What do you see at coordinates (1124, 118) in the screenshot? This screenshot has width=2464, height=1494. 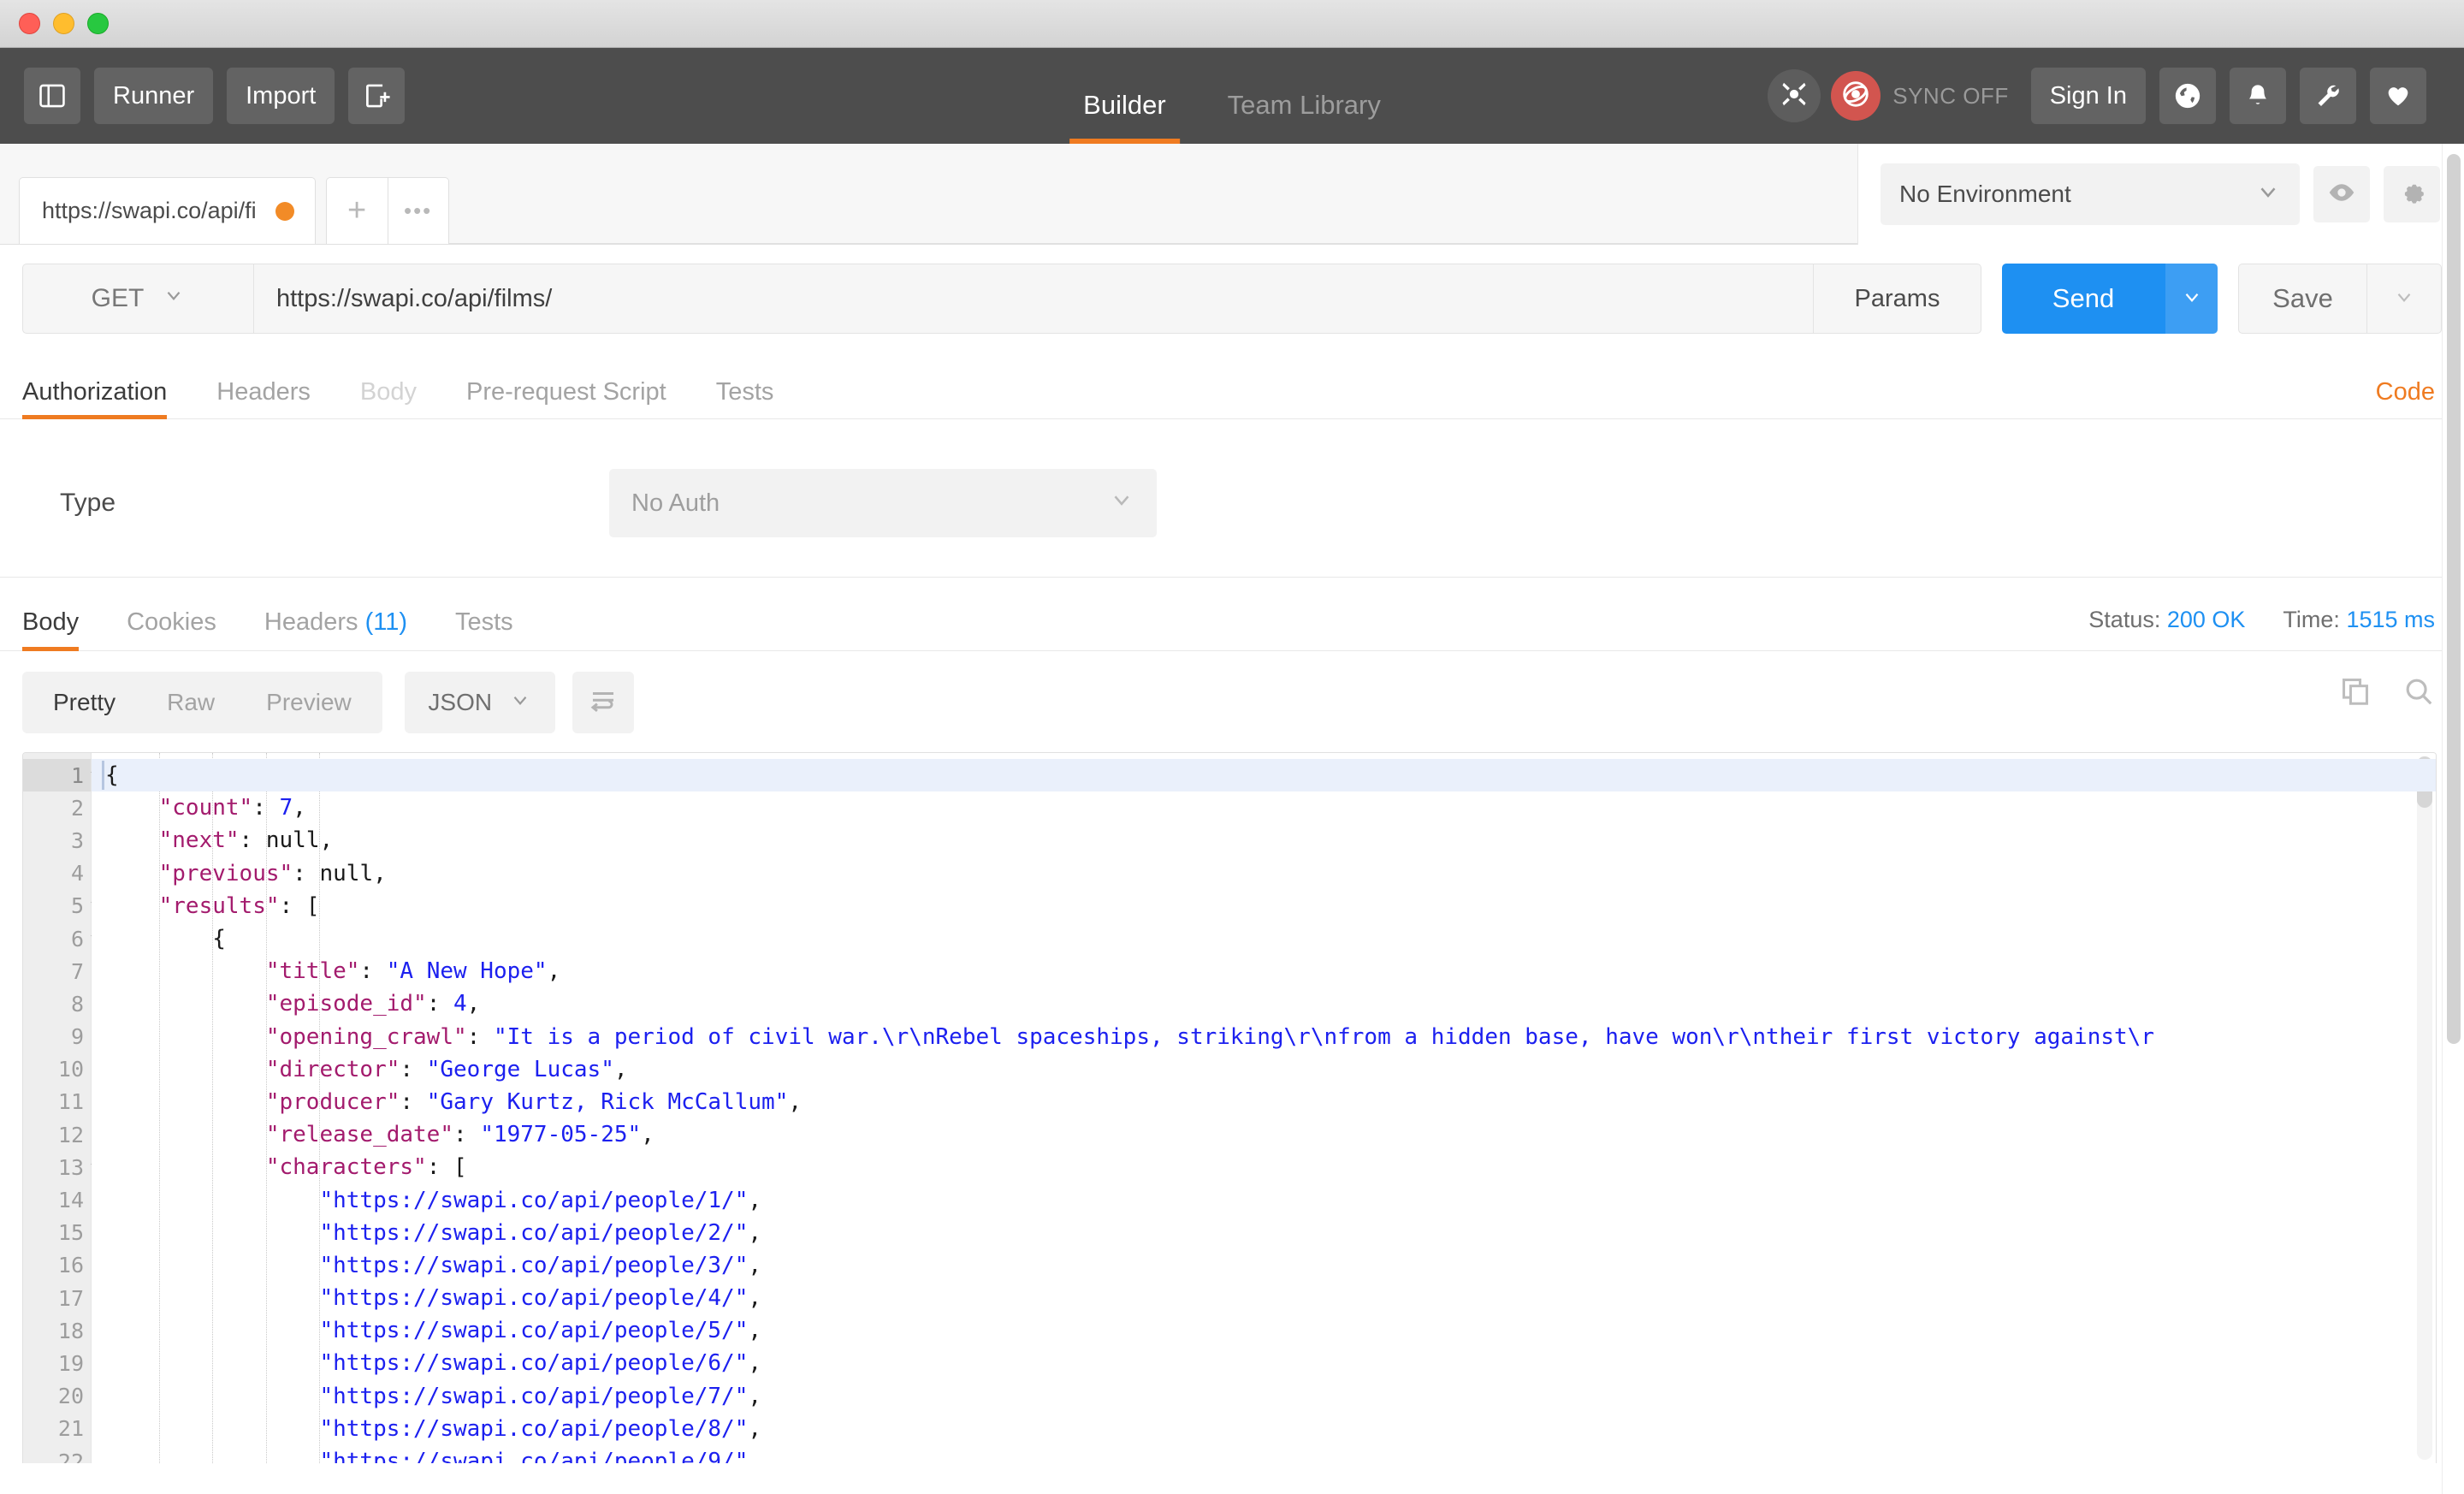 I see `nav-tab-builder: Builder` at bounding box center [1124, 118].